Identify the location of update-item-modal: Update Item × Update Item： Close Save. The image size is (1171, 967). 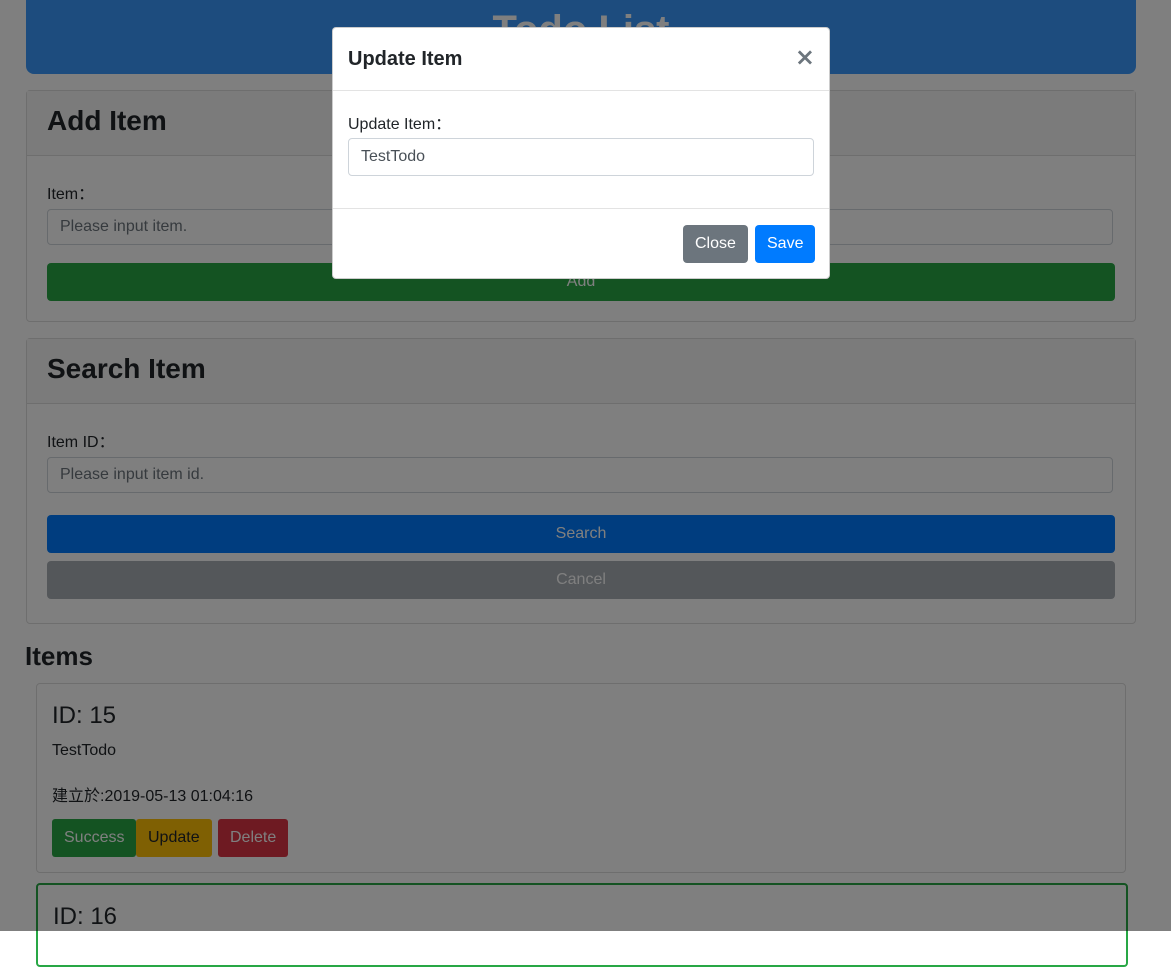
(581, 153).